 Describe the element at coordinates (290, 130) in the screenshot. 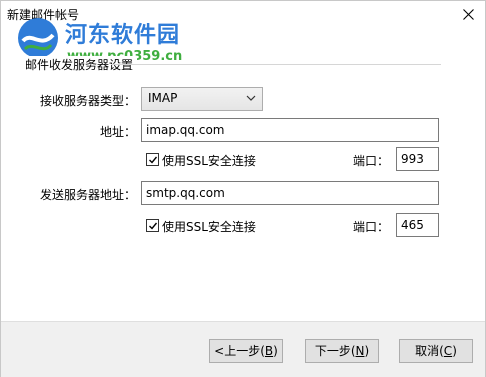

I see `incoming-address-input` at that location.